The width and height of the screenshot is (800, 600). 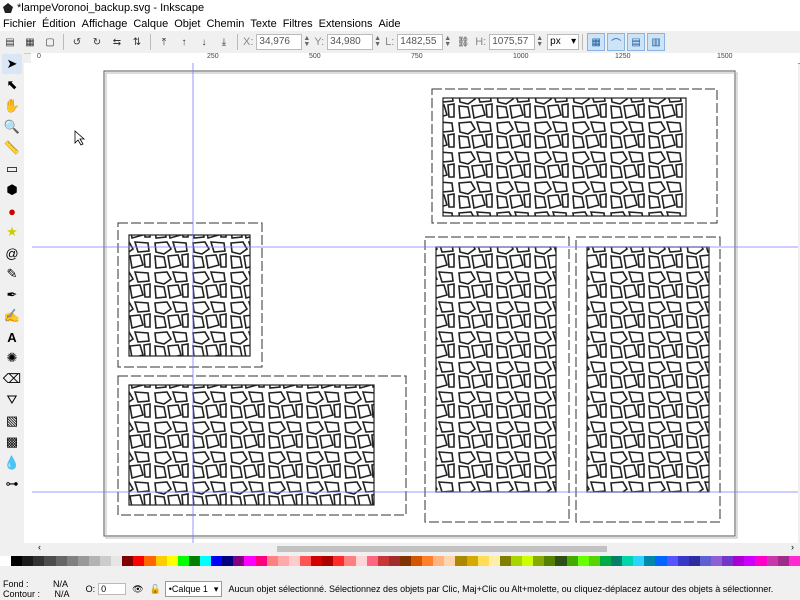 What do you see at coordinates (12, 337) in the screenshot?
I see `text-tool-icon: A` at bounding box center [12, 337].